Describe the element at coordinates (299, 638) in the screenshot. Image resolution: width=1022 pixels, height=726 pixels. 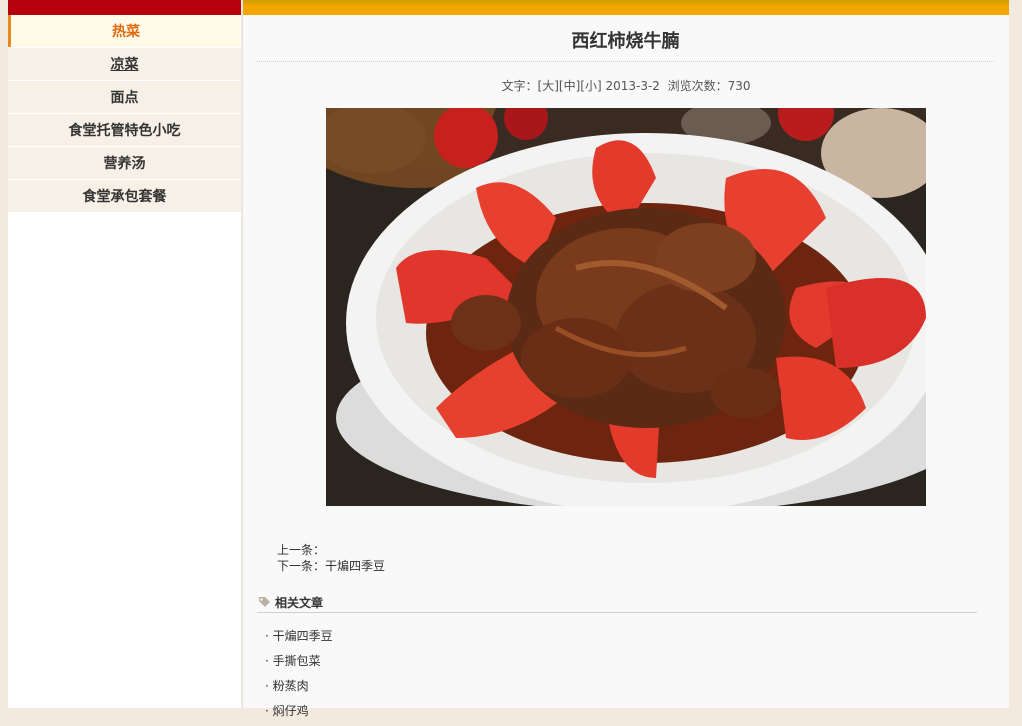
I see `related-article-item: 干煸四季豆` at that location.